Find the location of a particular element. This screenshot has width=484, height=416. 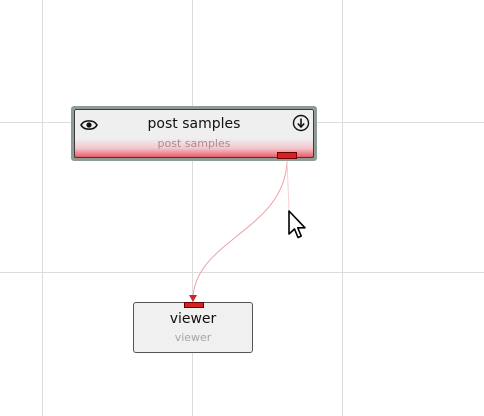

drag-wire-preview is located at coordinates (288, 185).